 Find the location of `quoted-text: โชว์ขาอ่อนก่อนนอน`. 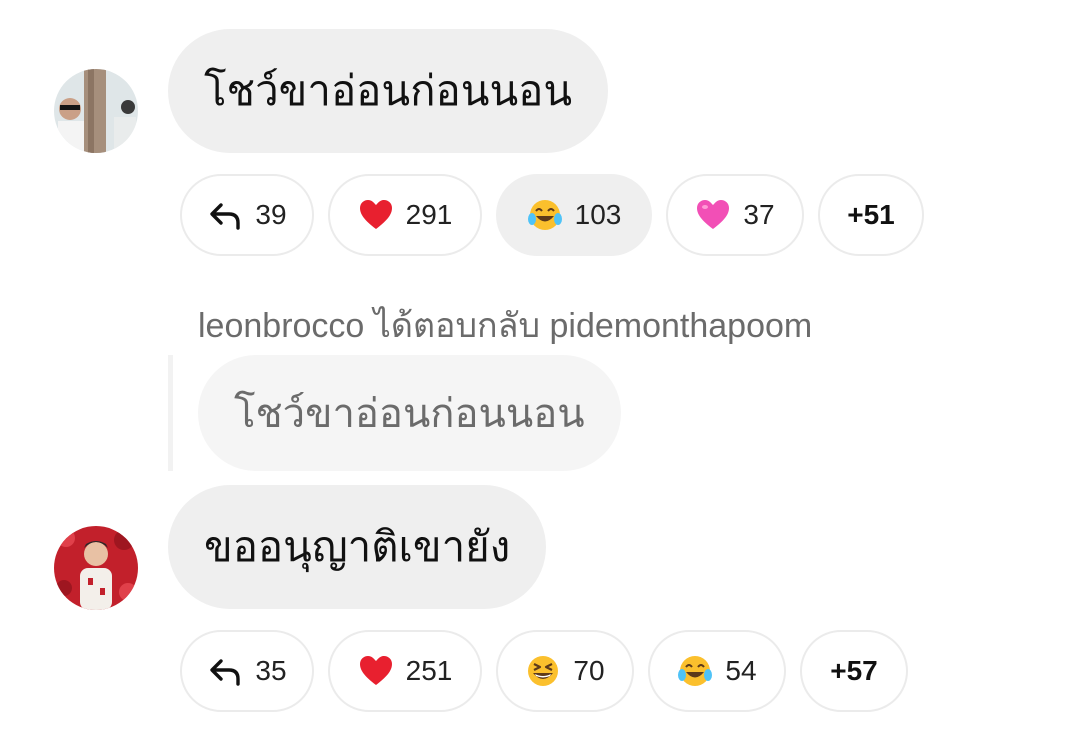

quoted-text: โชว์ขาอ่อนก่อนนอน is located at coordinates (409, 414).